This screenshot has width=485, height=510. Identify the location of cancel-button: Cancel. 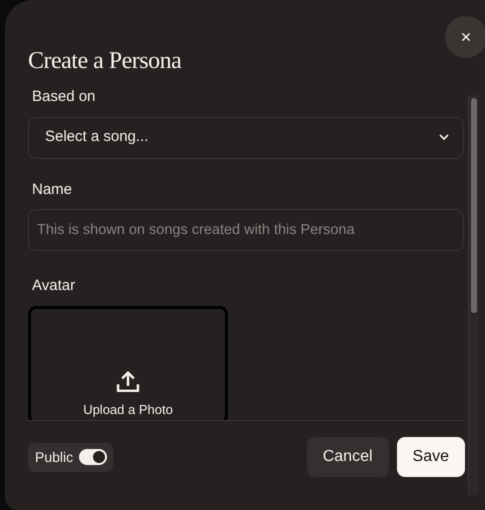
(347, 457).